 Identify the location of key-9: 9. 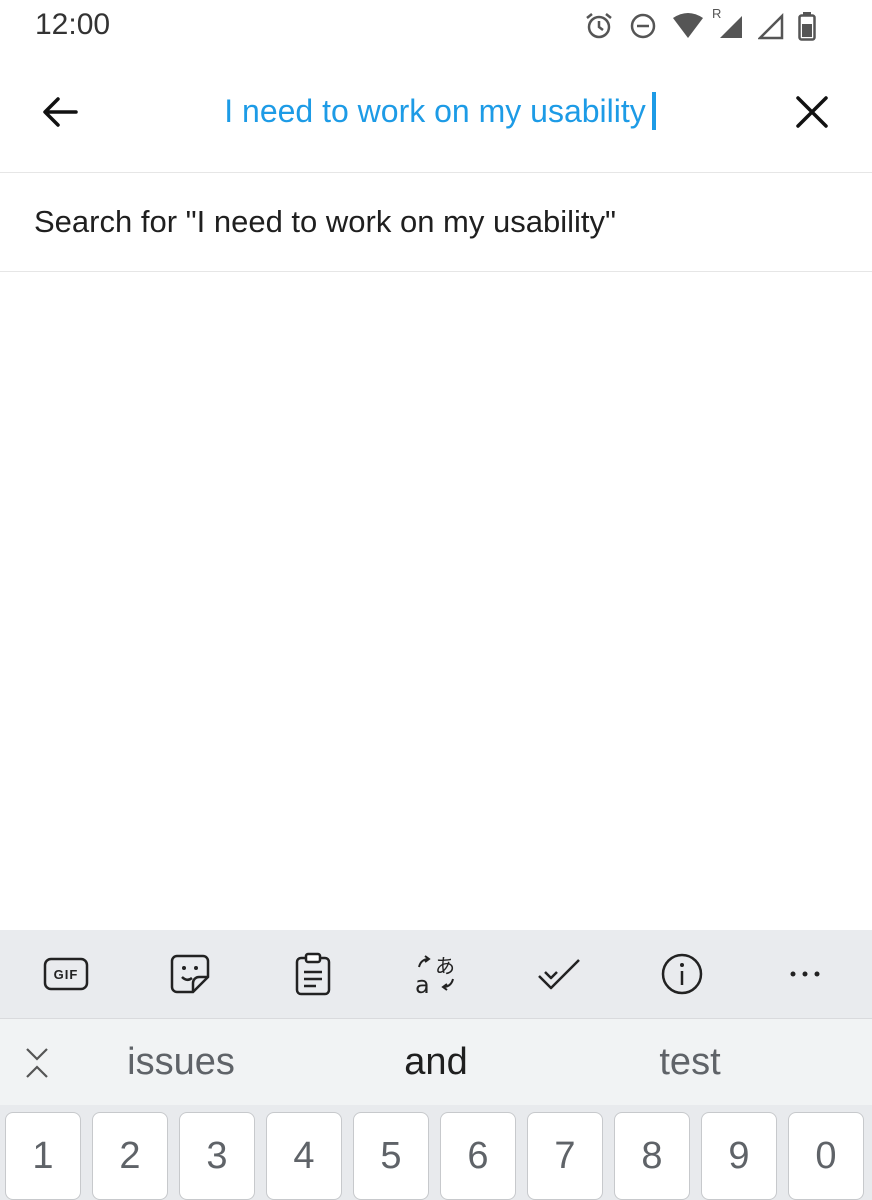
(739, 1156).